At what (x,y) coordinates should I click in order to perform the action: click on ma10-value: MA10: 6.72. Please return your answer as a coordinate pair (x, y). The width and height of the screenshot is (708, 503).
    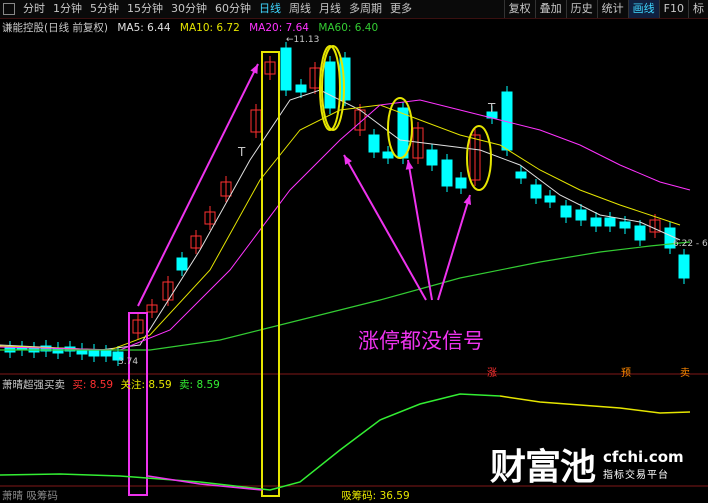
    Looking at the image, I should click on (209, 28).